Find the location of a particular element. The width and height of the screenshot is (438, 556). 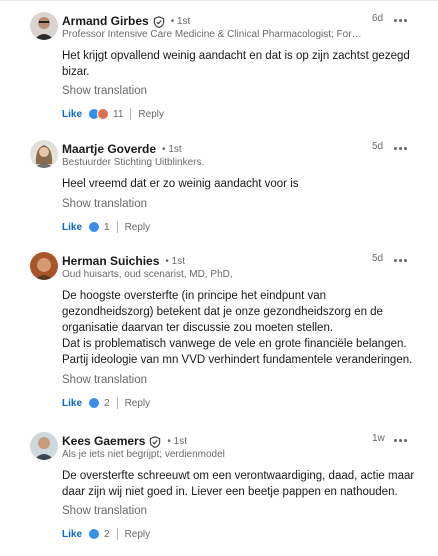

commenter-name: Maartje Goverde is located at coordinates (109, 149).